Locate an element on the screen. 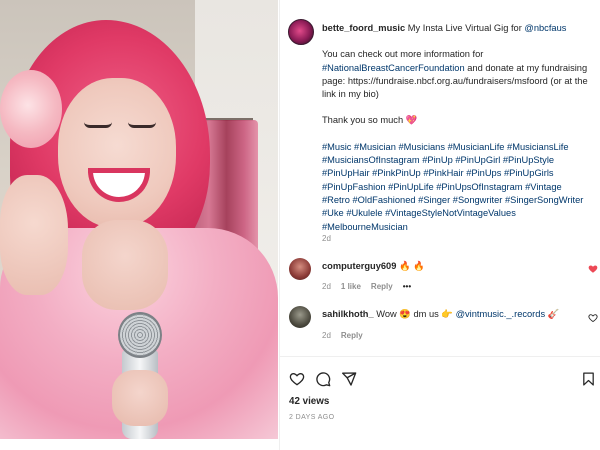 This screenshot has width=600, height=450. hashtag-link: #Songwriter is located at coordinates (478, 200).